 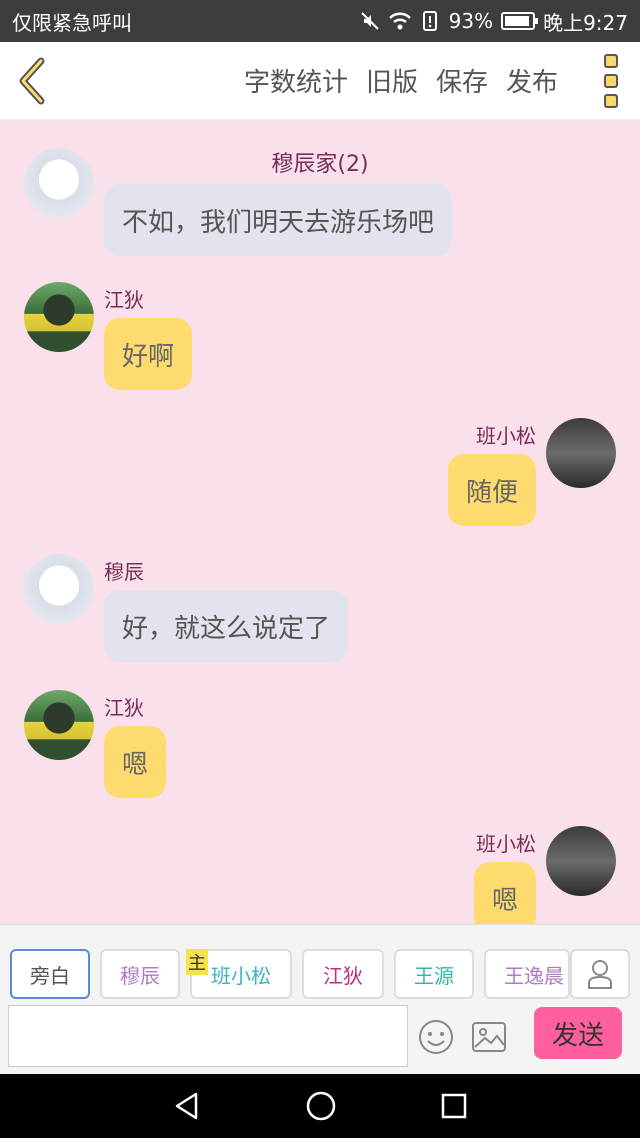 I want to click on mute-icon, so click(x=370, y=21).